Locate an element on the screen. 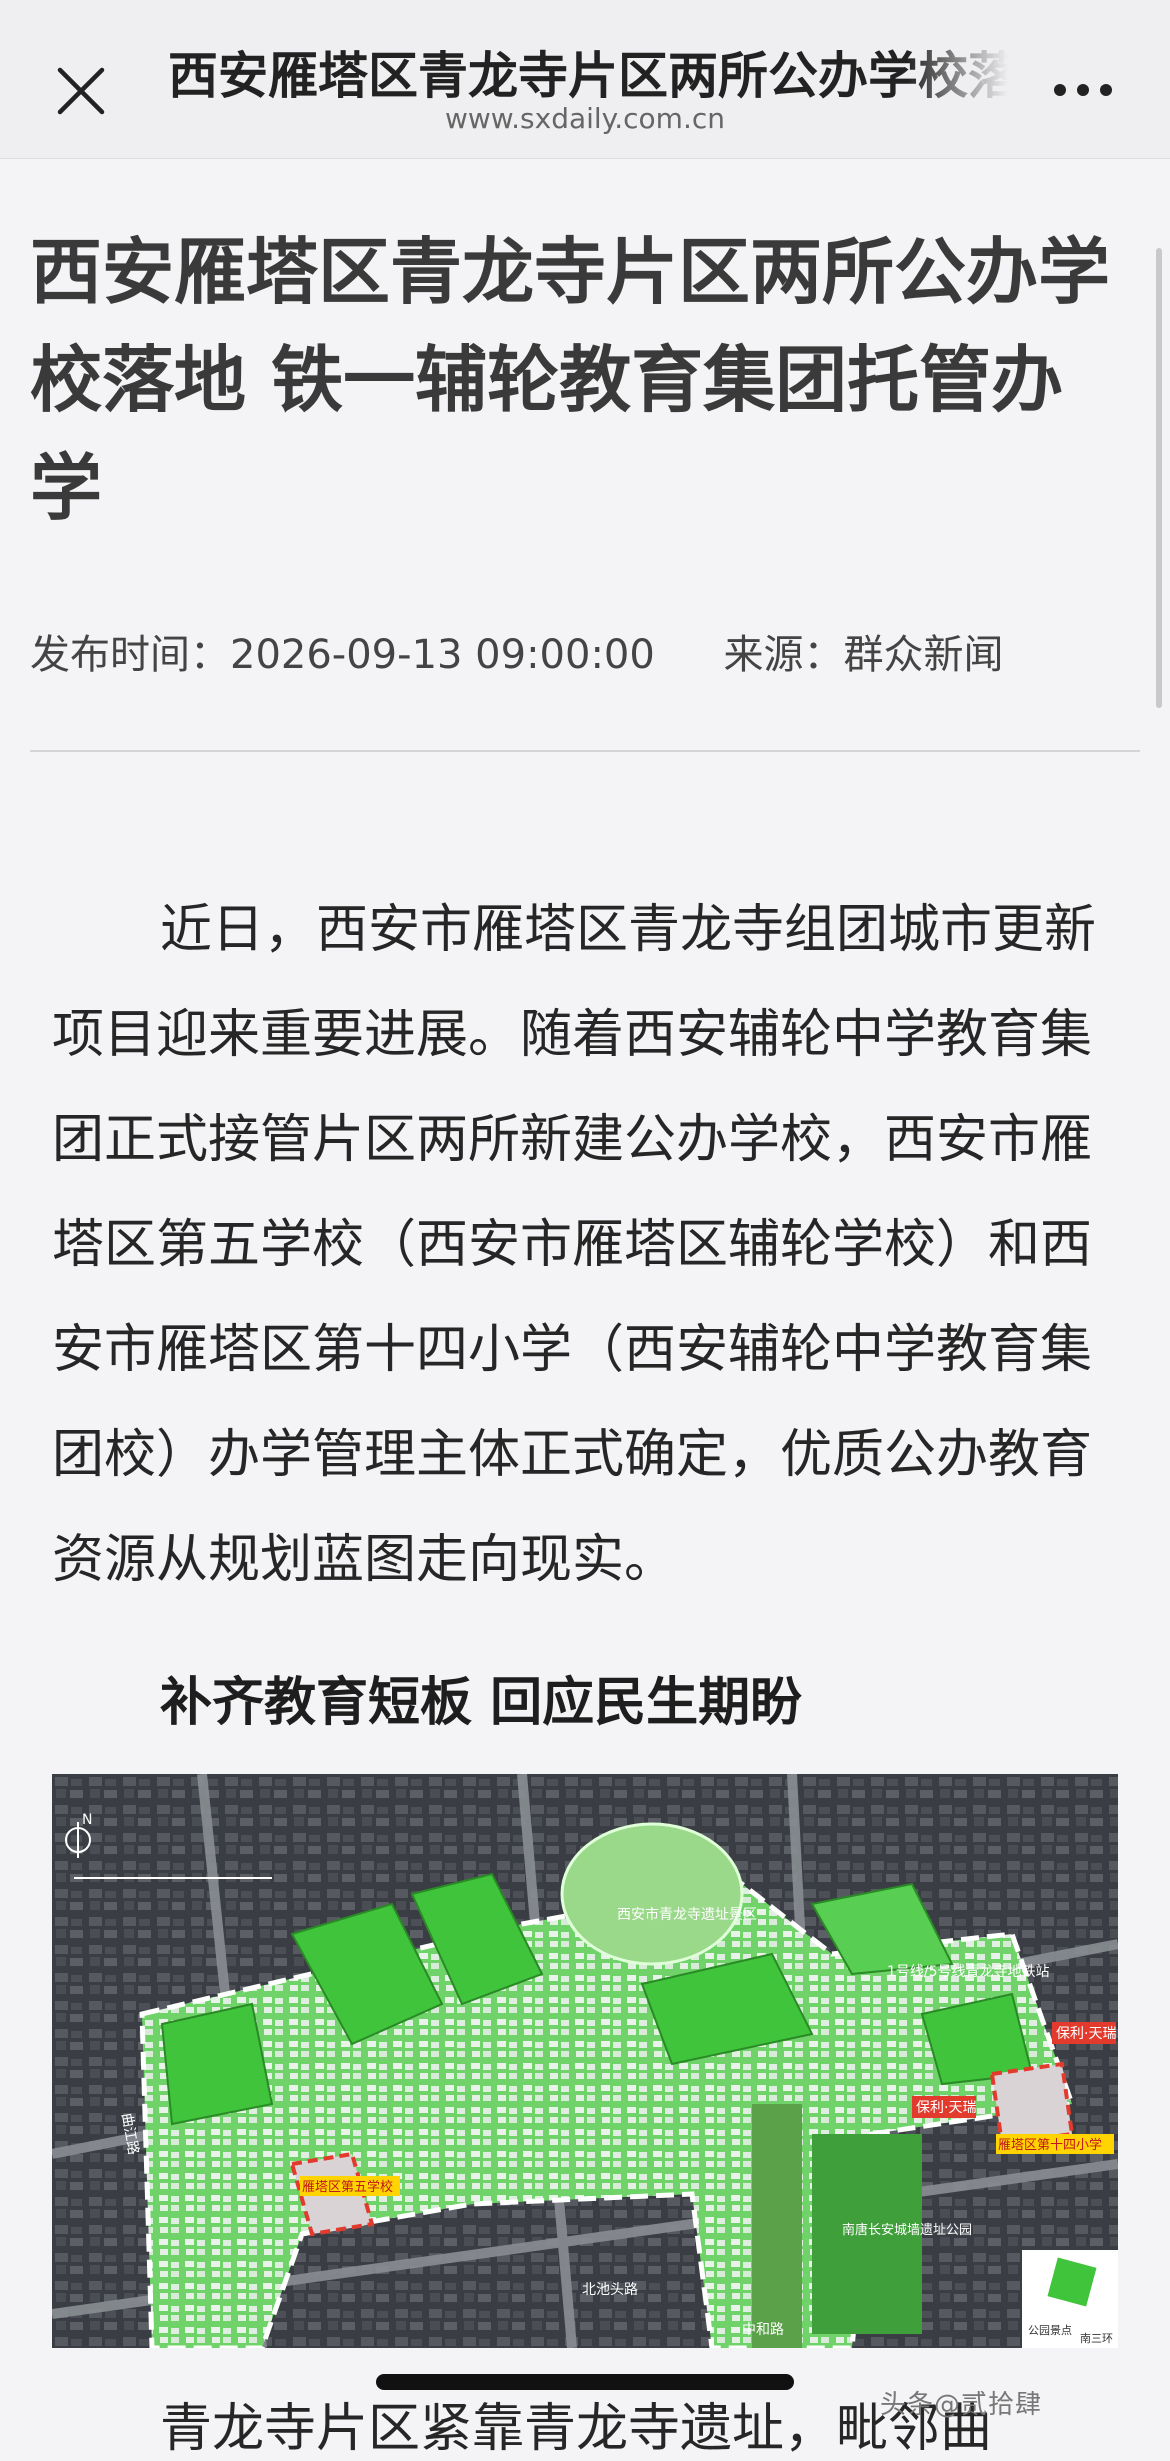 The width and height of the screenshot is (1170, 2461). map-label-school-5: 雁塔区第五学校 is located at coordinates (350, 2186).